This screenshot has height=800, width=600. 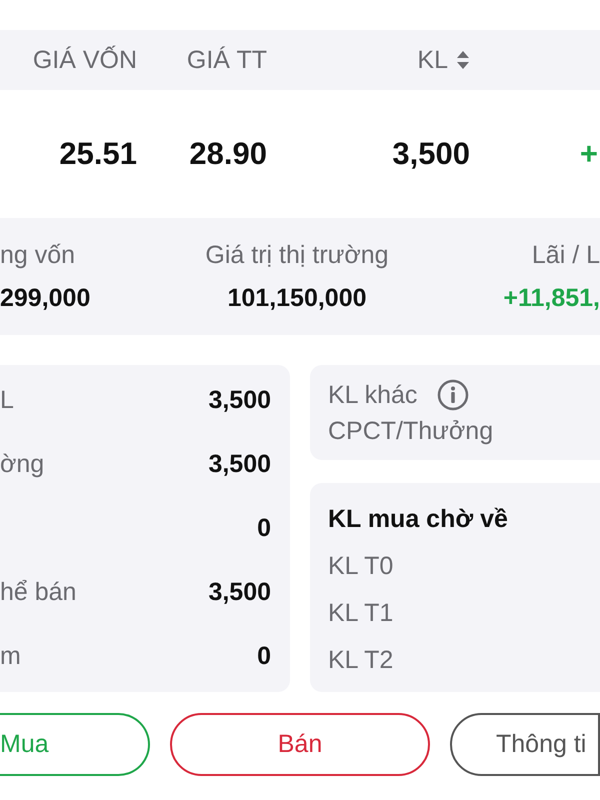 What do you see at coordinates (300, 744) in the screenshot?
I see `sell-button: Bán` at bounding box center [300, 744].